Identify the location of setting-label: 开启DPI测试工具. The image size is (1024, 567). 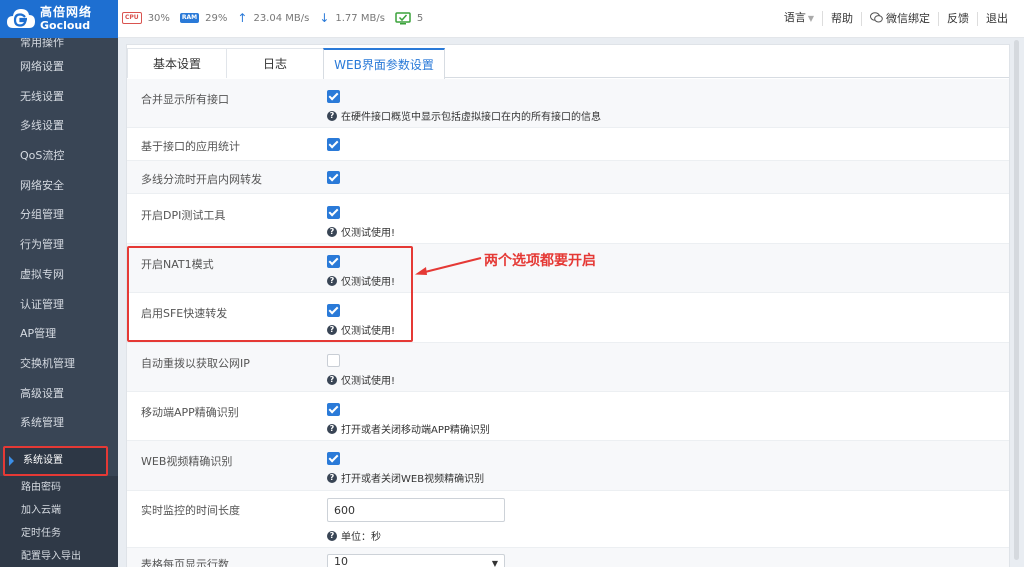
(183, 215).